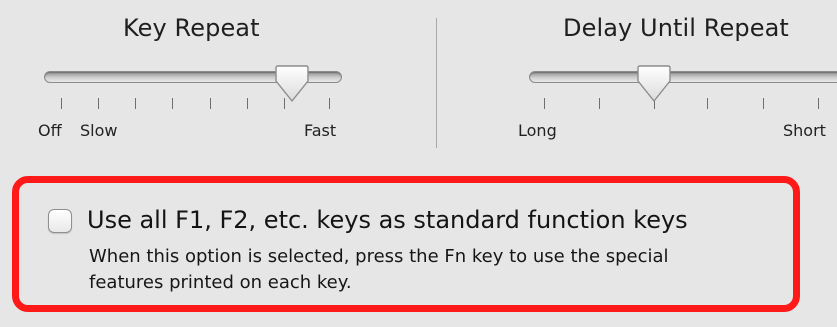 This screenshot has width=837, height=327. Describe the element at coordinates (50, 130) in the screenshot. I see `key-repeat-label-off: Off` at that location.